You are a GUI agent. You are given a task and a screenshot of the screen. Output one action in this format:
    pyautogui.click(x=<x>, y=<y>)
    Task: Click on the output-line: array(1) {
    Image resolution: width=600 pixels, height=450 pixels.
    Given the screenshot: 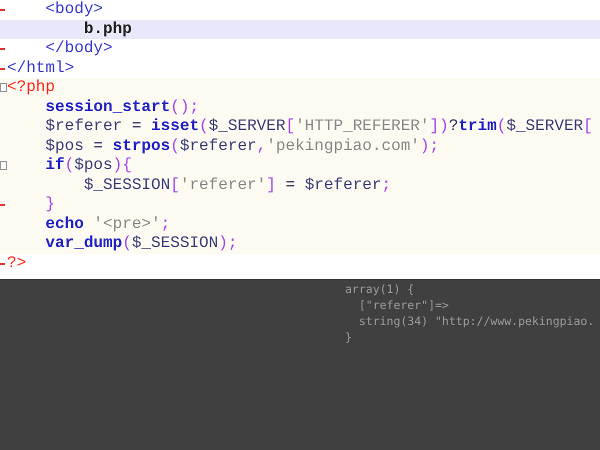 What is the action you would take?
    pyautogui.click(x=380, y=289)
    